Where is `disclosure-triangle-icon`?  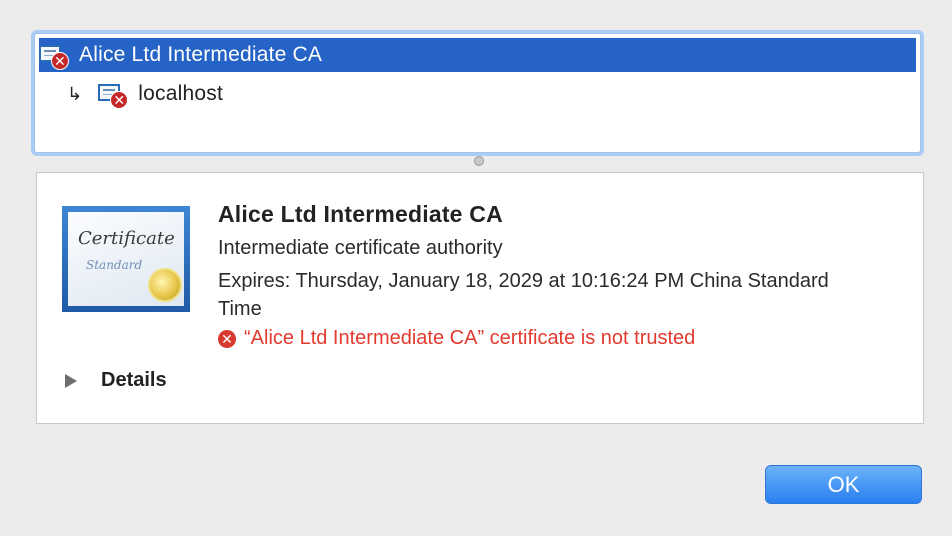
disclosure-triangle-icon is located at coordinates (71, 380).